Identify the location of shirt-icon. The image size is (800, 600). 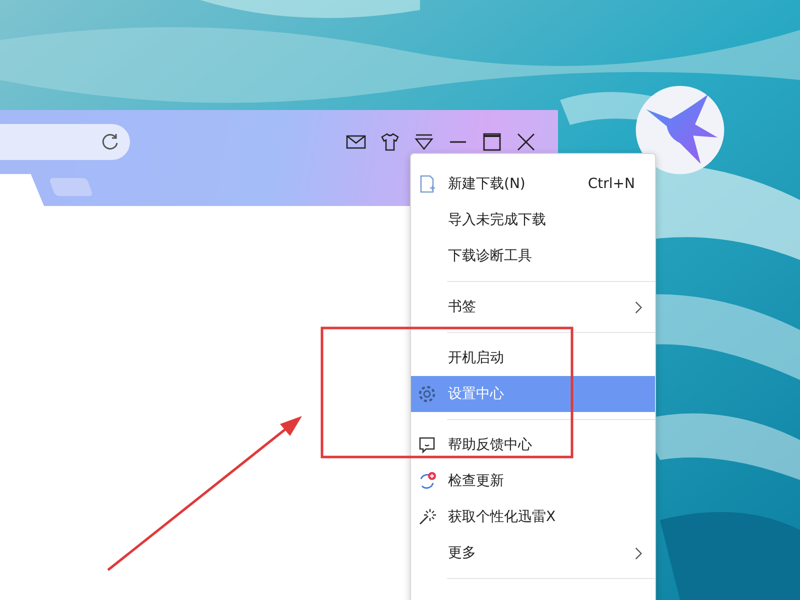
(390, 142).